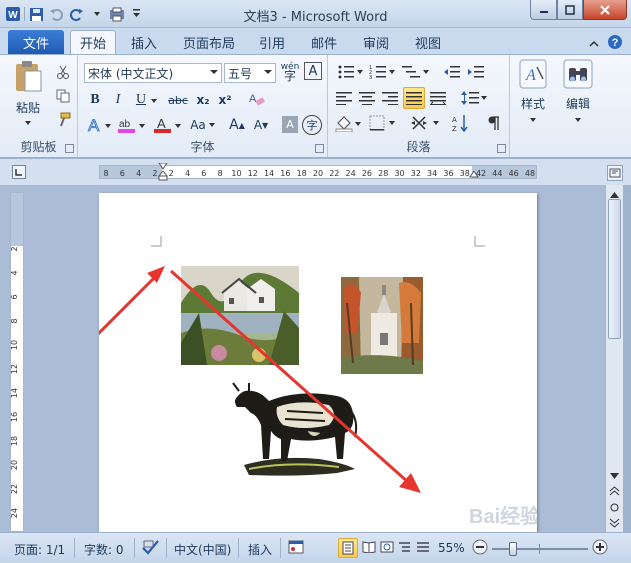 Image resolution: width=631 pixels, height=563 pixels. What do you see at coordinates (476, 72) in the screenshot?
I see `increase-indent-button` at bounding box center [476, 72].